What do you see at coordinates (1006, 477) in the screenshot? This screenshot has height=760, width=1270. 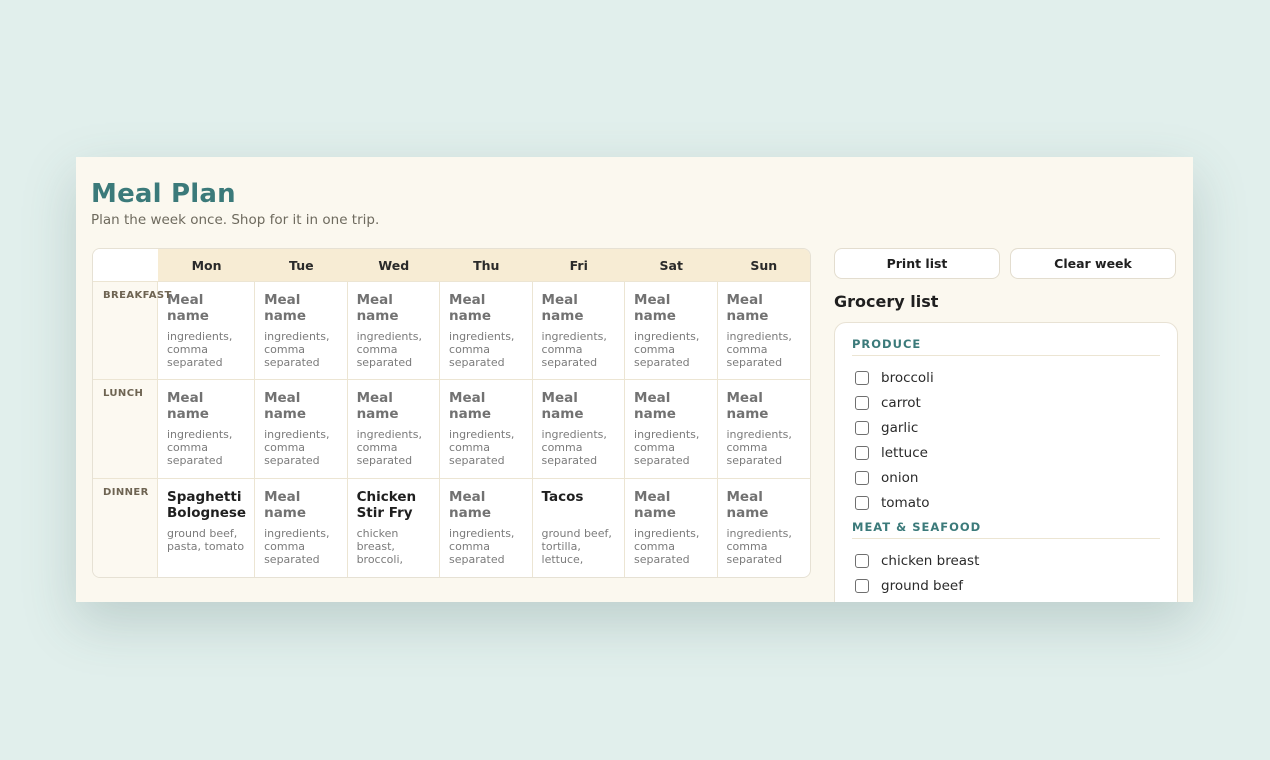 I see `grocery-item: onion` at bounding box center [1006, 477].